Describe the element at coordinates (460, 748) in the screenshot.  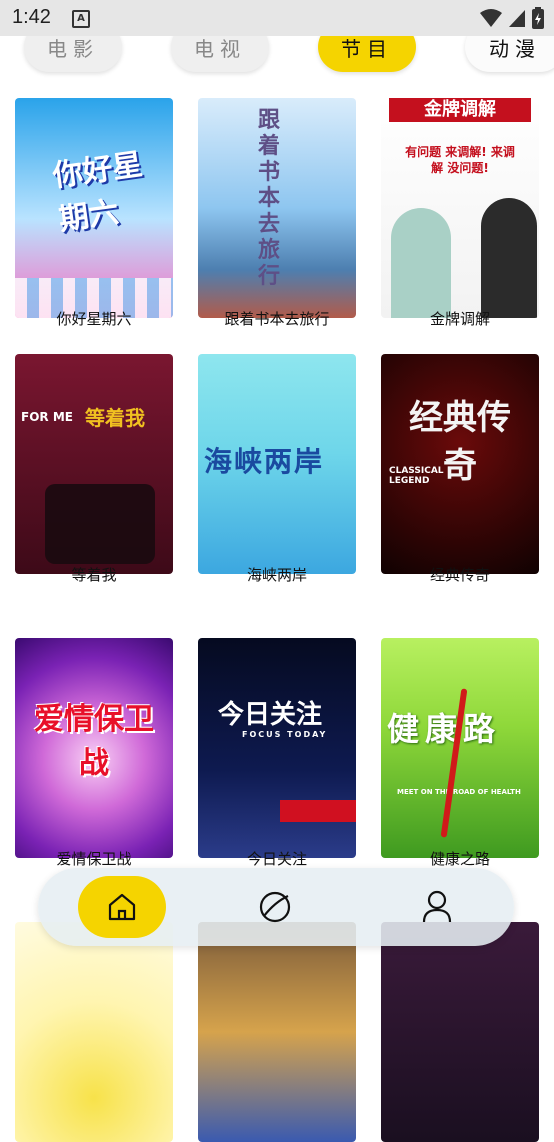
I see `program-poster: 健康路 MEET ON THE ROAD OF HEALTH` at that location.